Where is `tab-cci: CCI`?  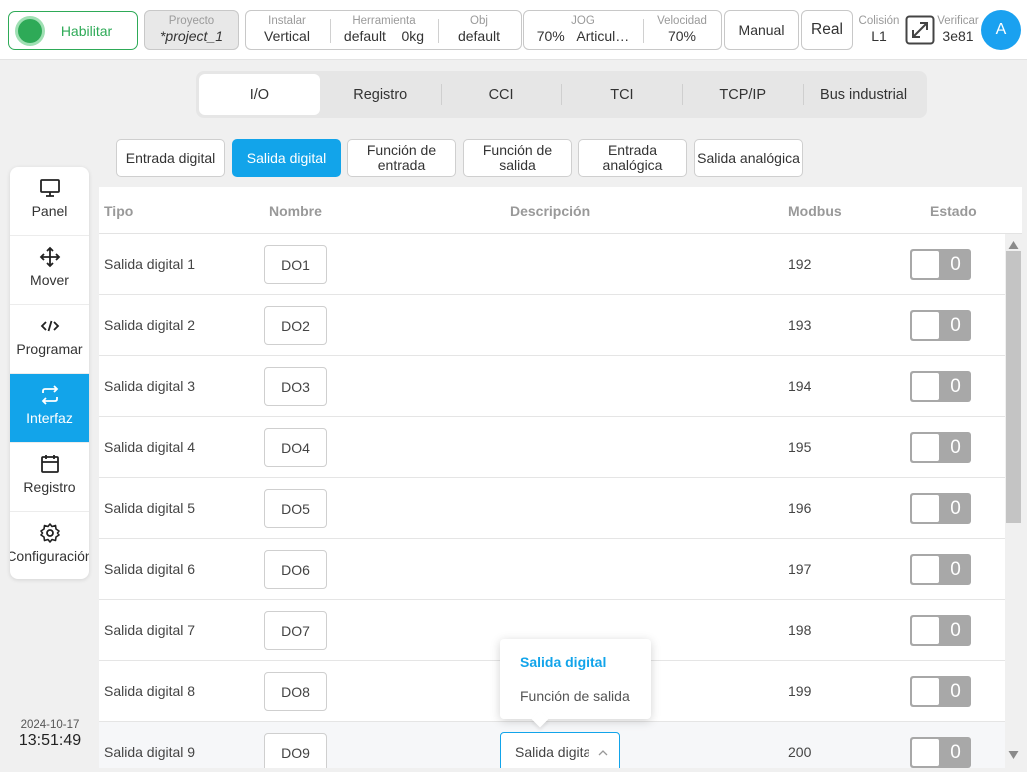
tab-cci: CCI is located at coordinates (501, 94).